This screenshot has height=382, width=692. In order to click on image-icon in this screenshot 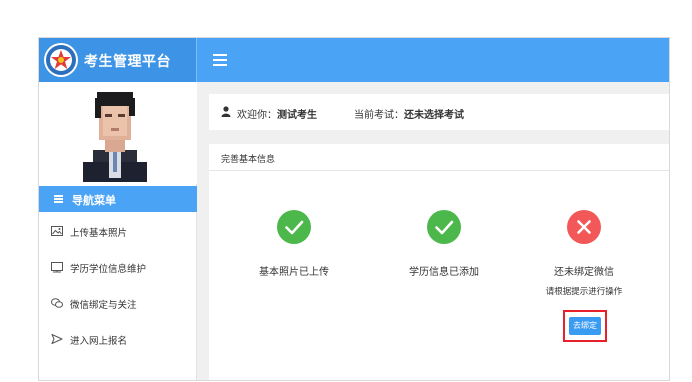, I will do `click(57, 231)`.